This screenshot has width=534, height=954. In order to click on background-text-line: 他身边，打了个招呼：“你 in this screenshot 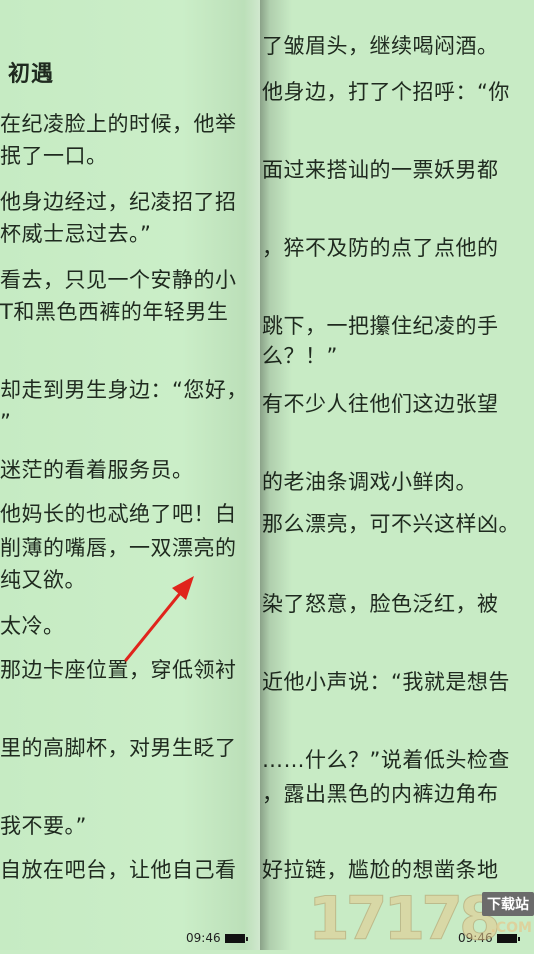, I will do `click(386, 92)`.